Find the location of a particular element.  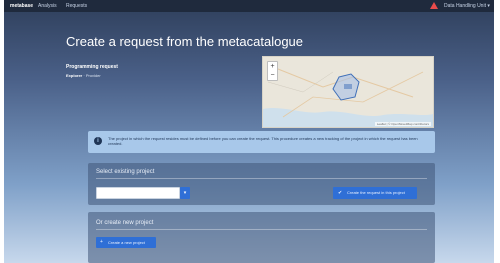

request-name: Programming request is located at coordinates (92, 67).